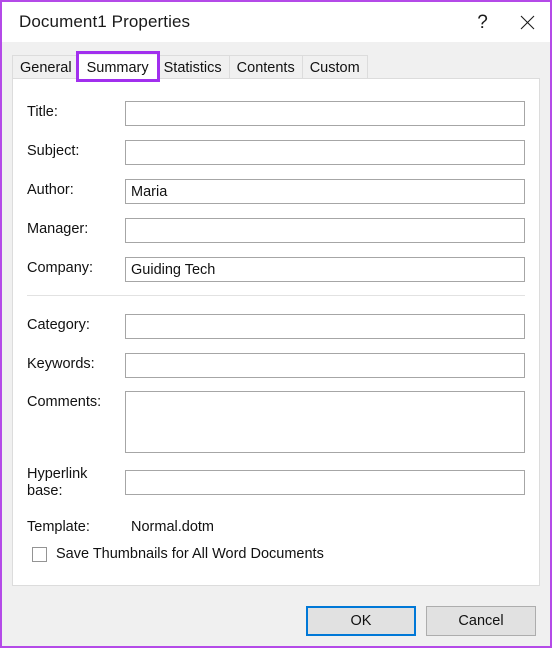 This screenshot has width=552, height=648. What do you see at coordinates (276, 22) in the screenshot?
I see `title-bar: Document1 Properties ?` at bounding box center [276, 22].